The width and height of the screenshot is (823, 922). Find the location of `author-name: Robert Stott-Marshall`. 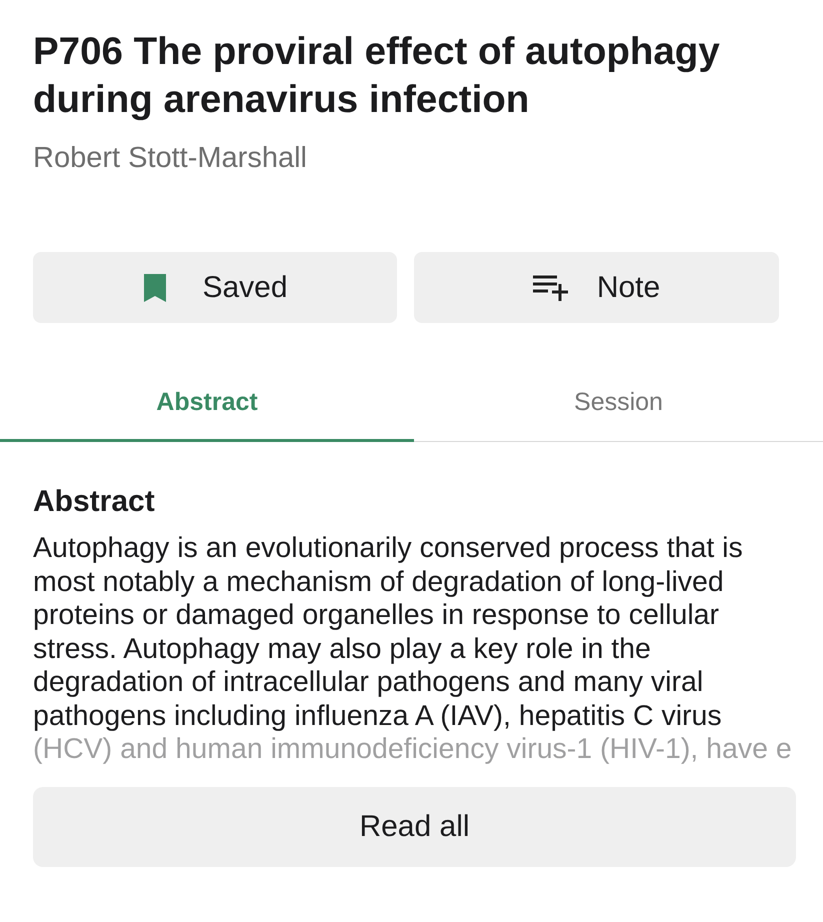

author-name: Robert Stott-Marshall is located at coordinates (170, 158).